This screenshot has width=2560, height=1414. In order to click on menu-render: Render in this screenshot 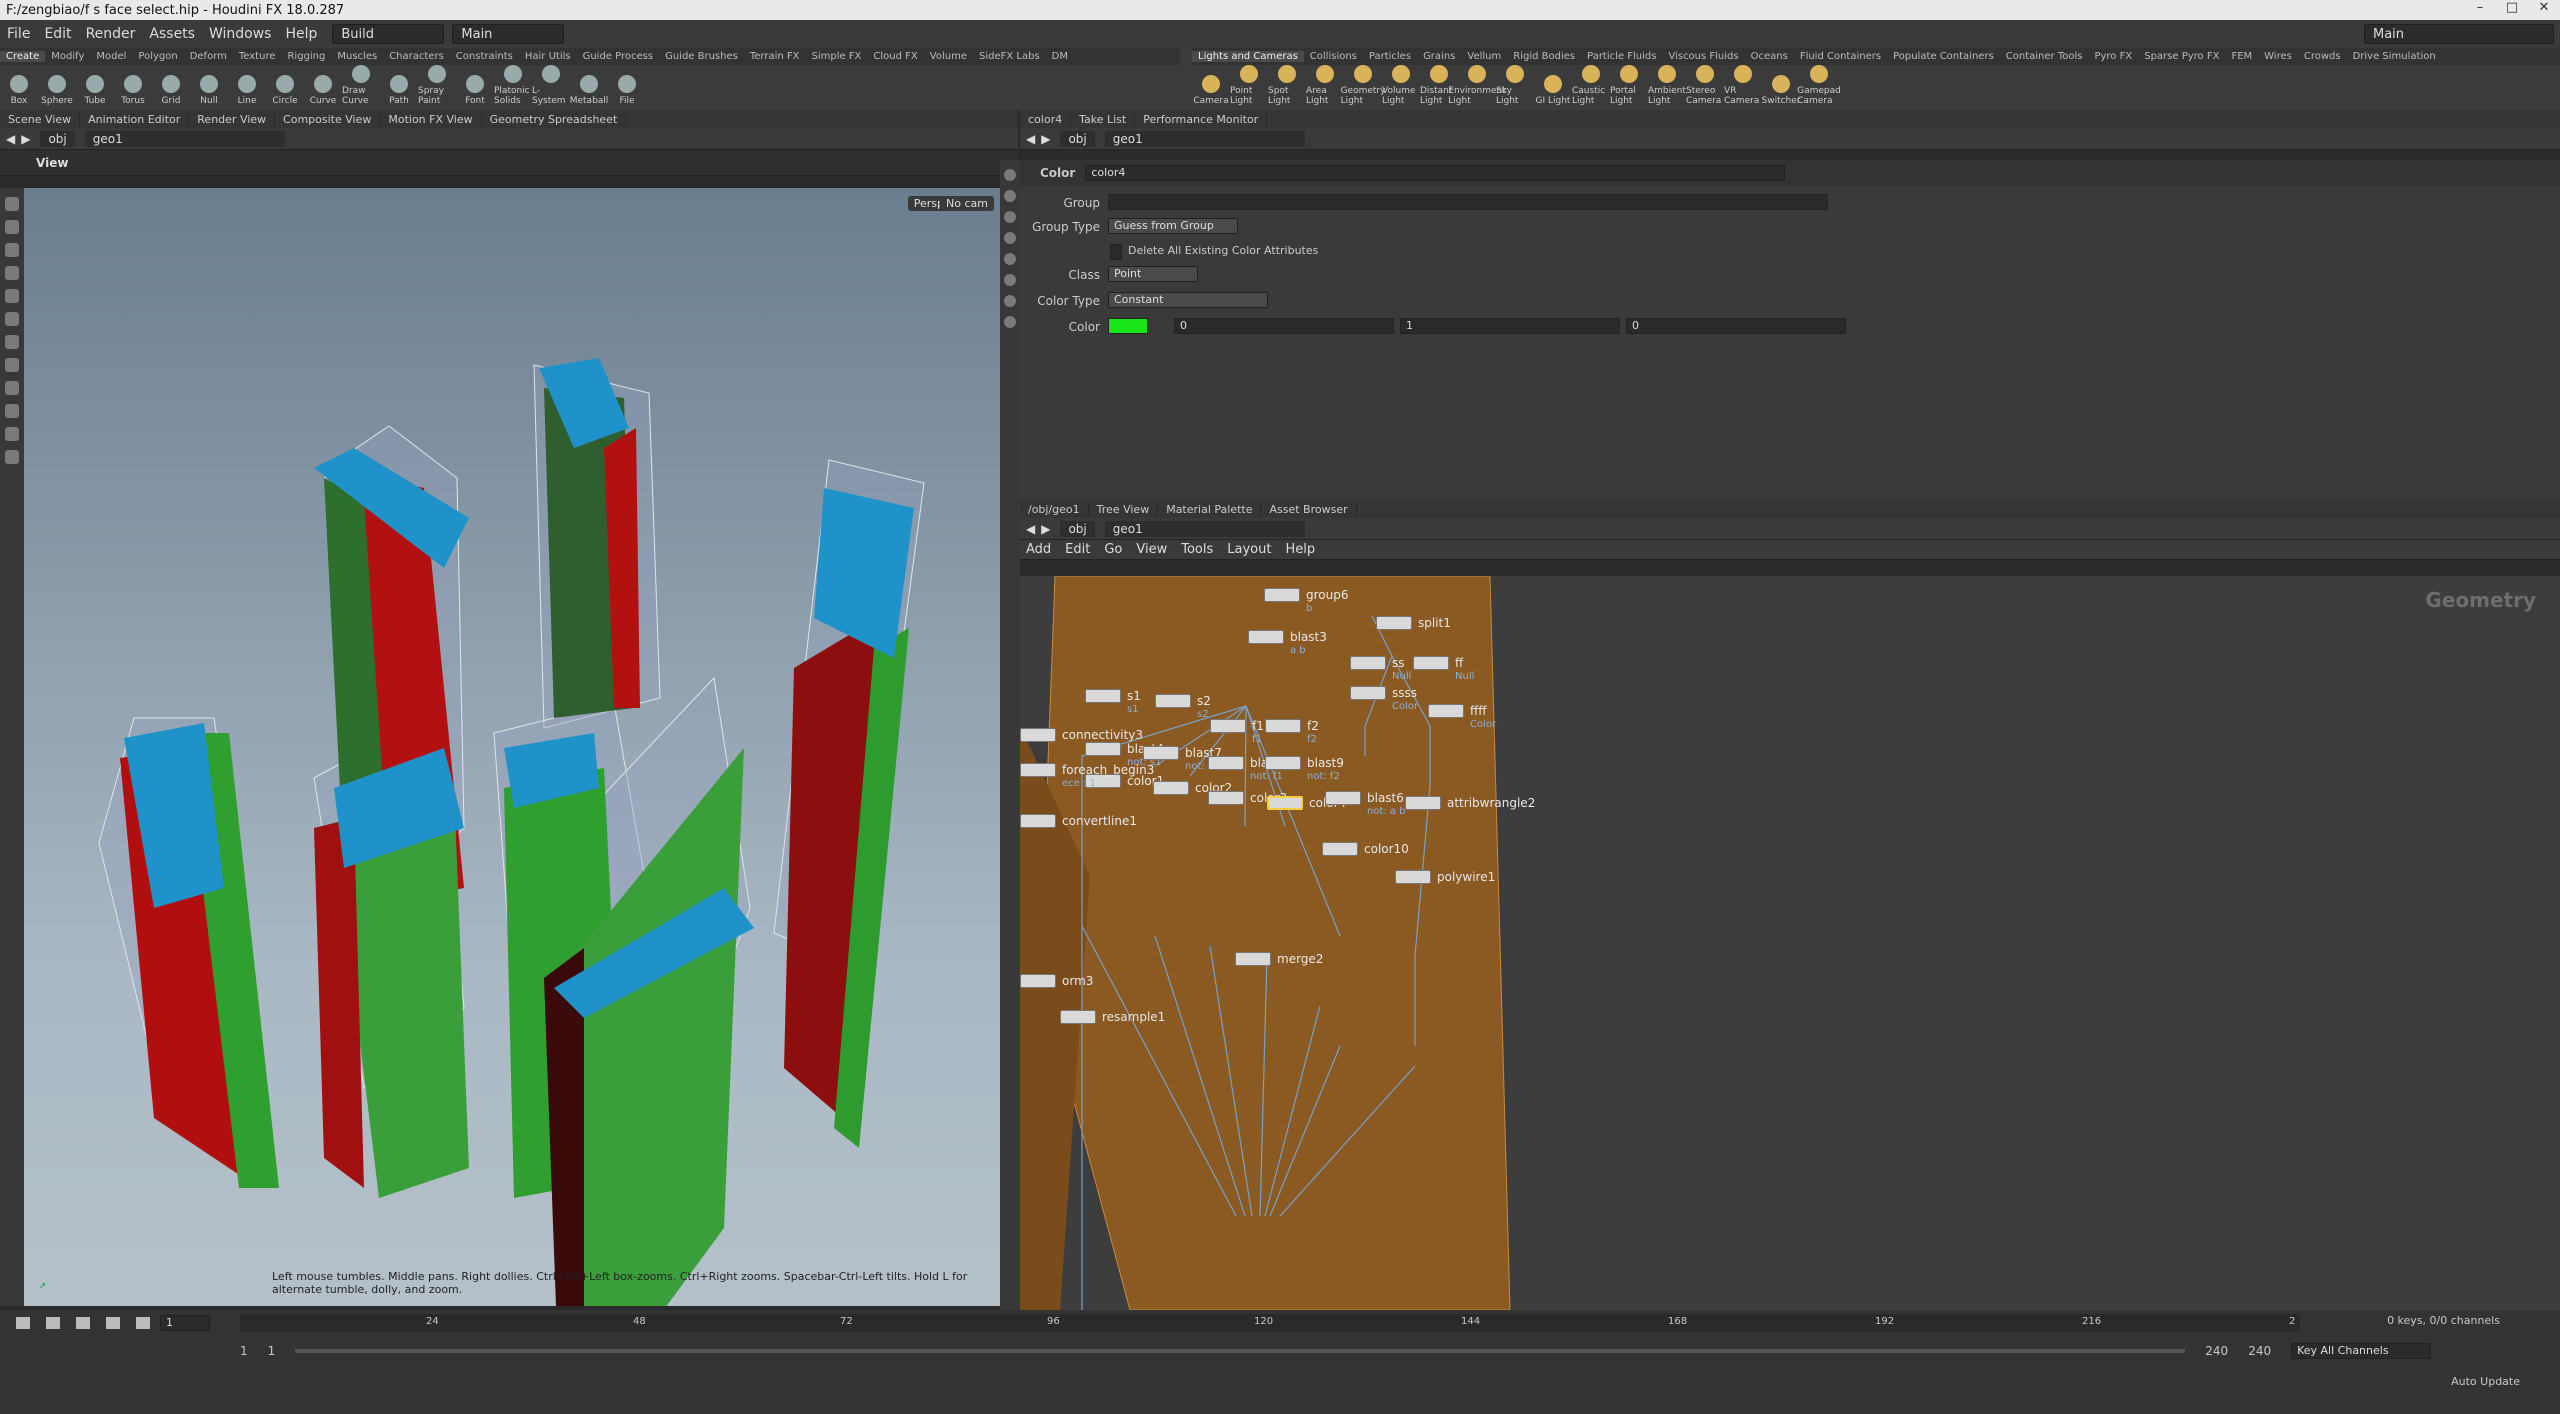, I will do `click(111, 34)`.